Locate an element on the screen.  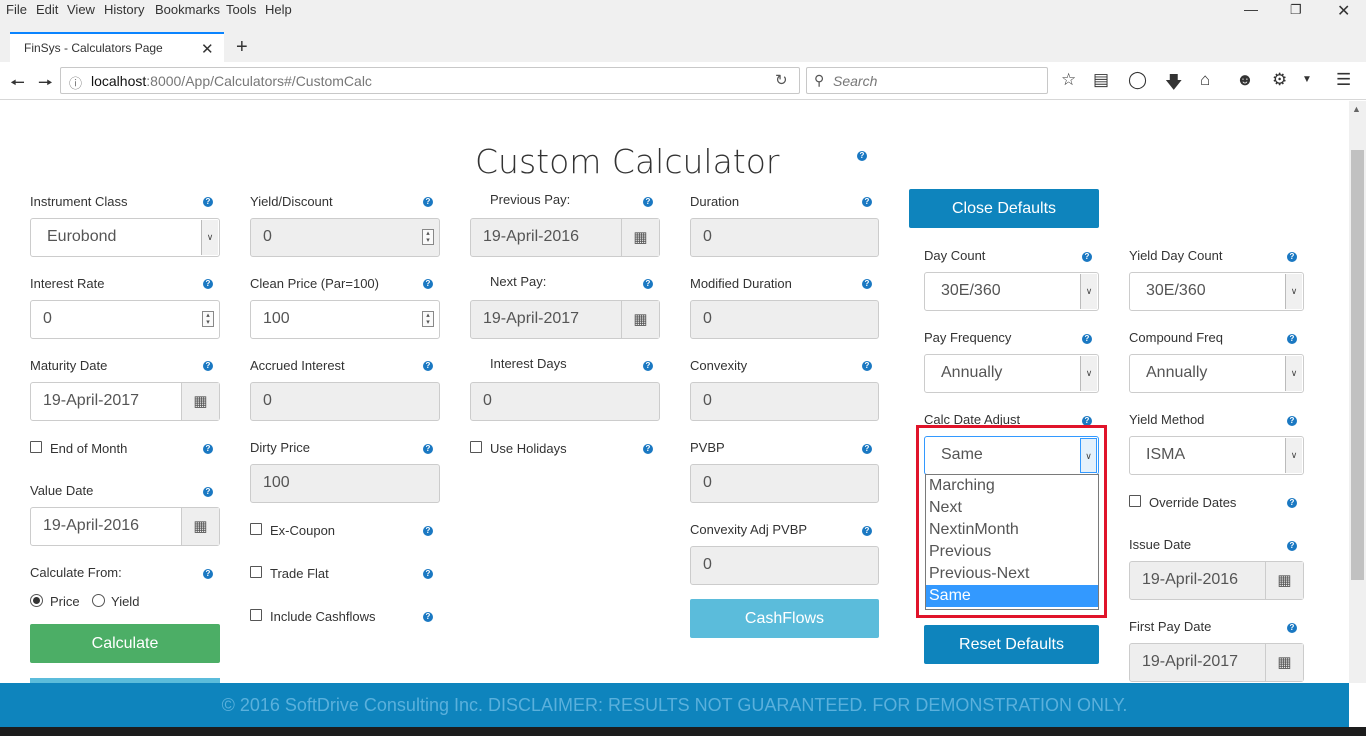
home-icon: ⌂ is located at coordinates (1205, 80).